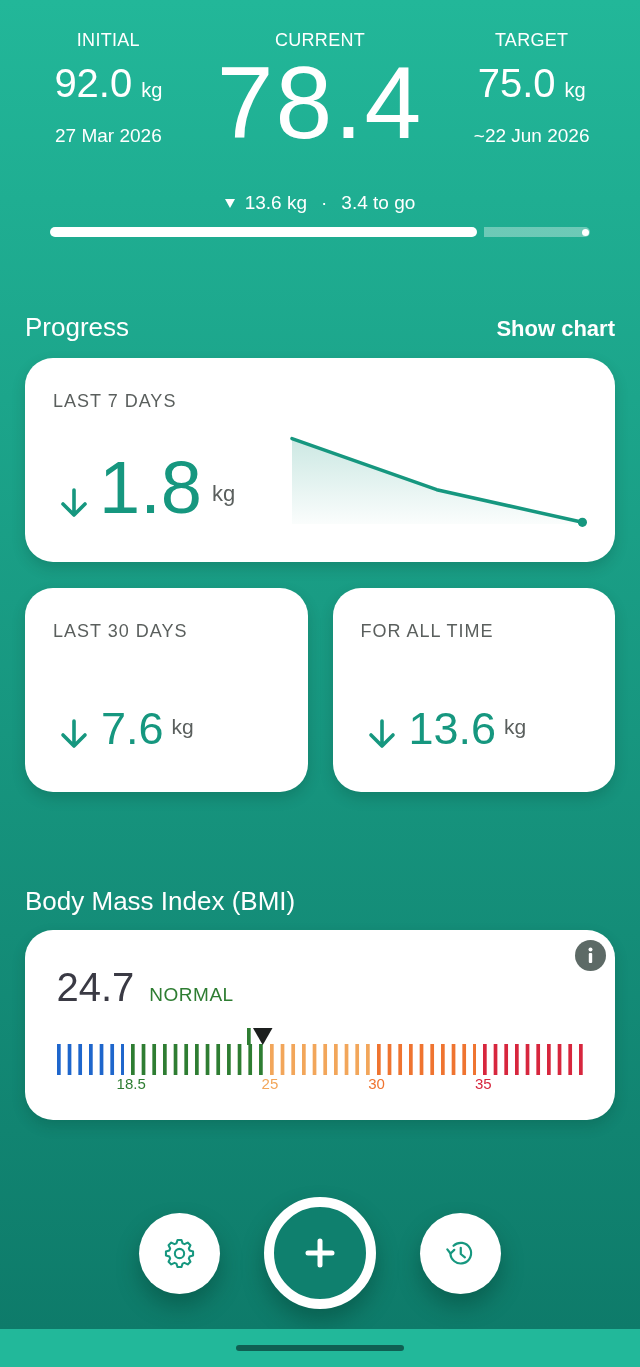  What do you see at coordinates (531, 136) in the screenshot?
I see `stat-date: ~22 Jun 2026` at bounding box center [531, 136].